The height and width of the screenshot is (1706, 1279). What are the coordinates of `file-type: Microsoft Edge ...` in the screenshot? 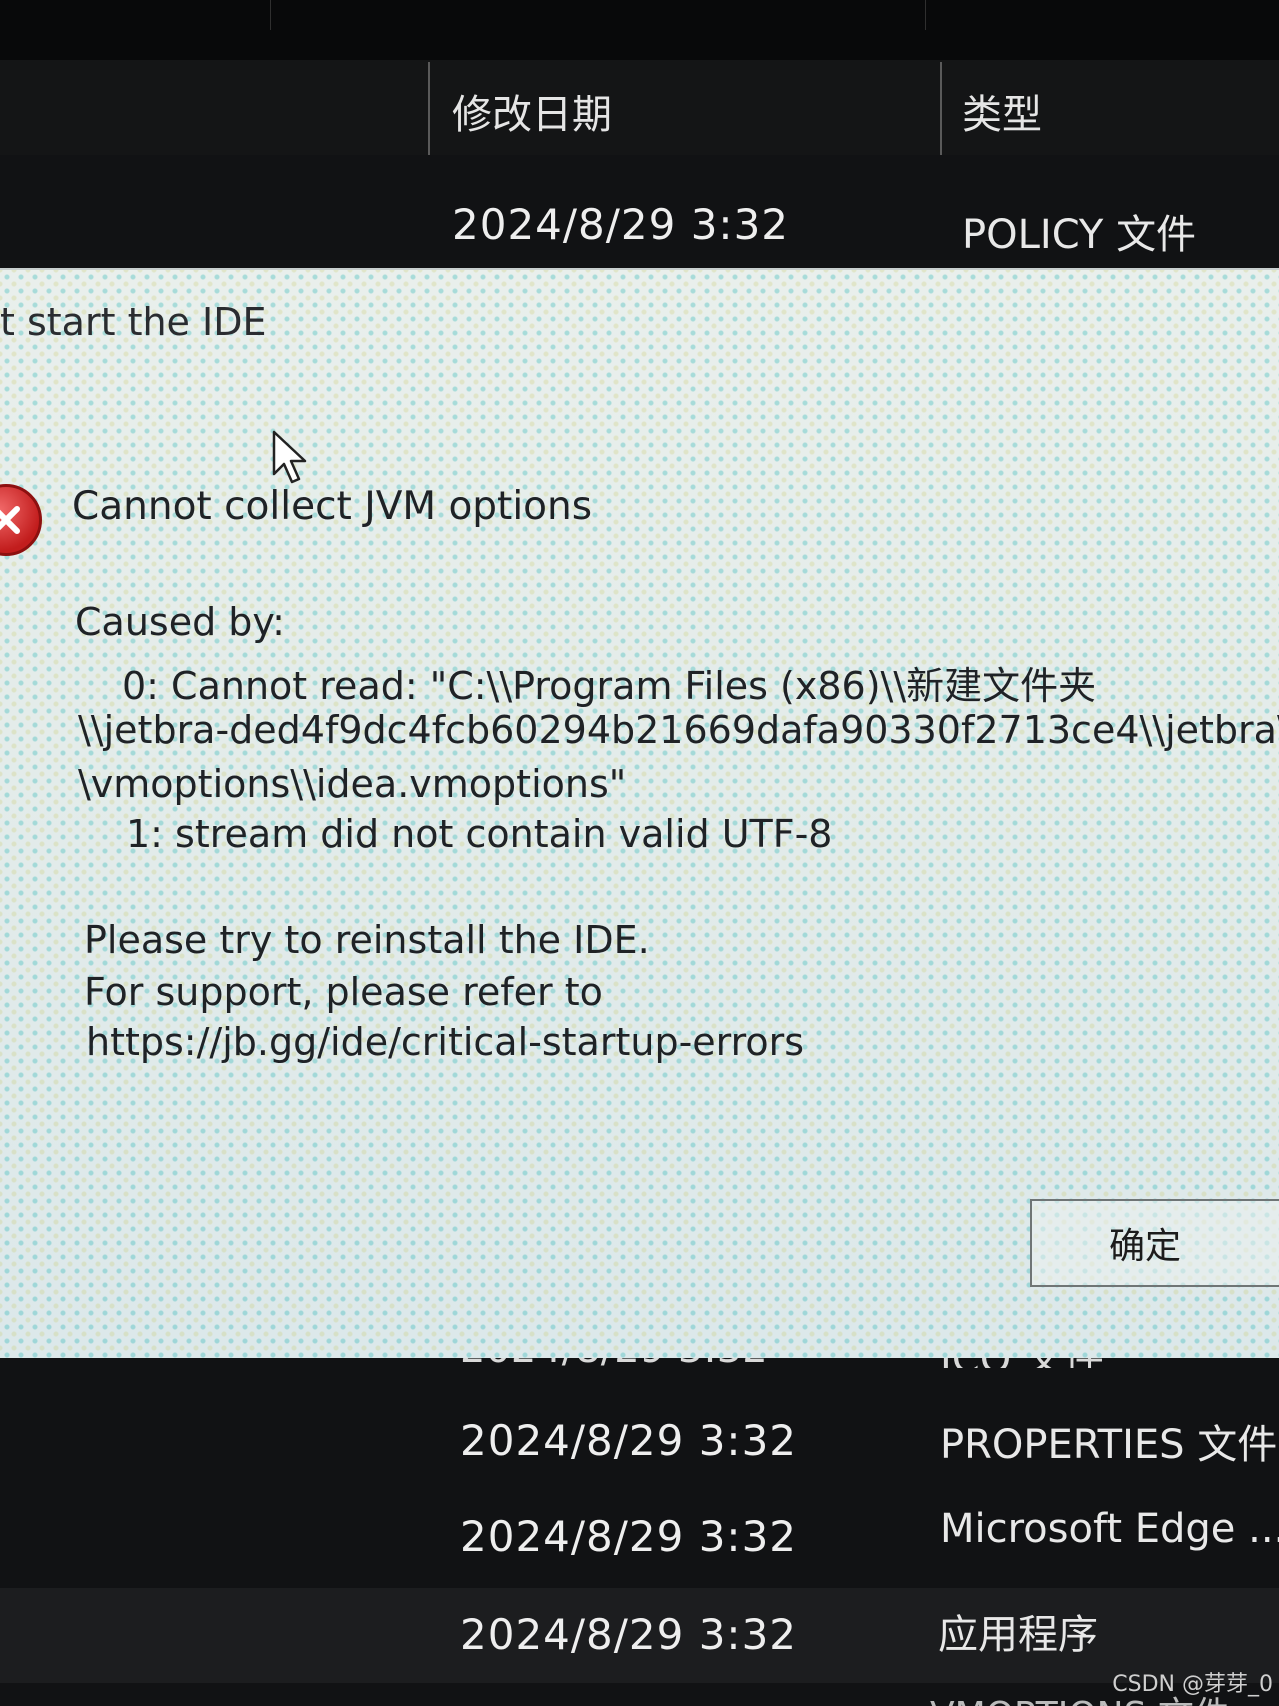 It's located at (1109, 1529).